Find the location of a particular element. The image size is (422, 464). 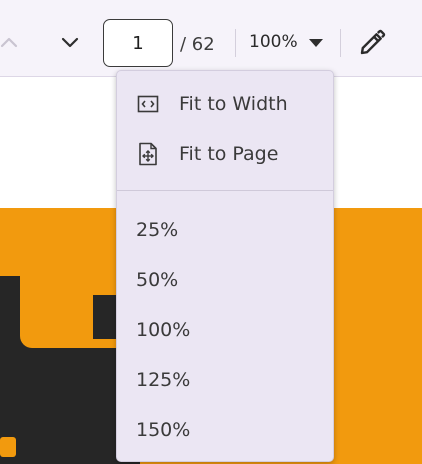

zoom-option-label: 150% is located at coordinates (163, 430).